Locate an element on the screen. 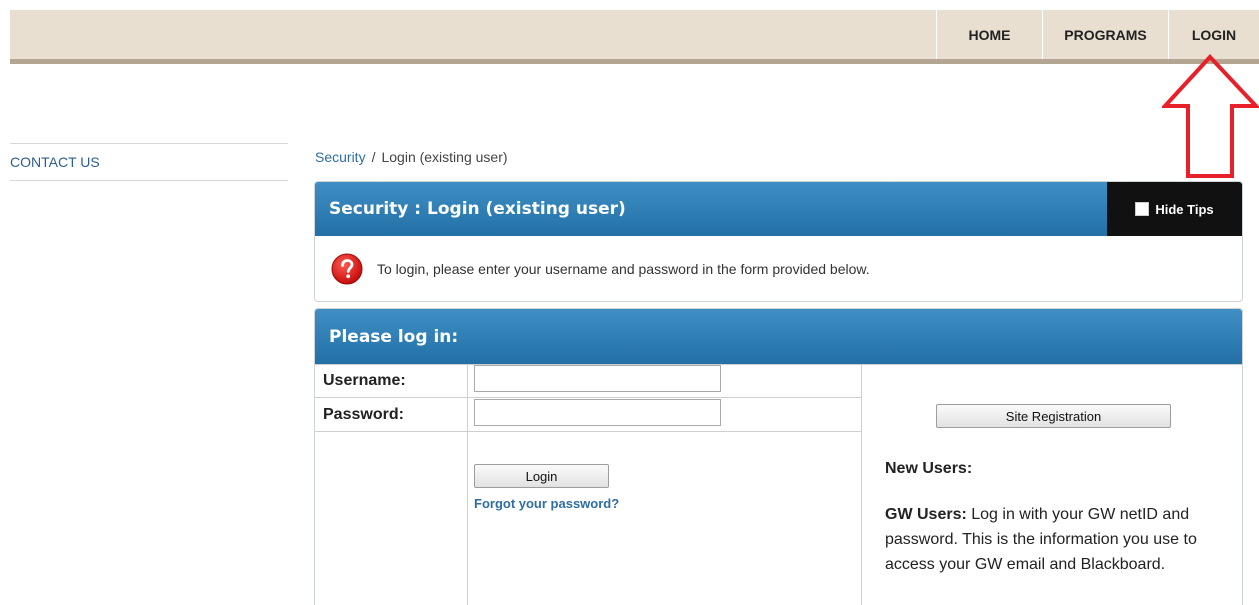 The width and height of the screenshot is (1259, 605). nav-home: HOME is located at coordinates (989, 34).